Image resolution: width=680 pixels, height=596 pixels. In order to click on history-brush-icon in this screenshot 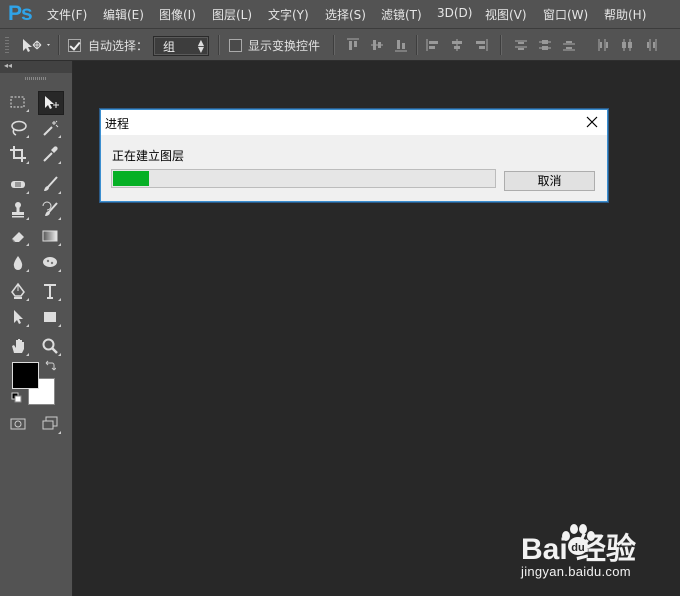, I will do `click(50, 208)`.